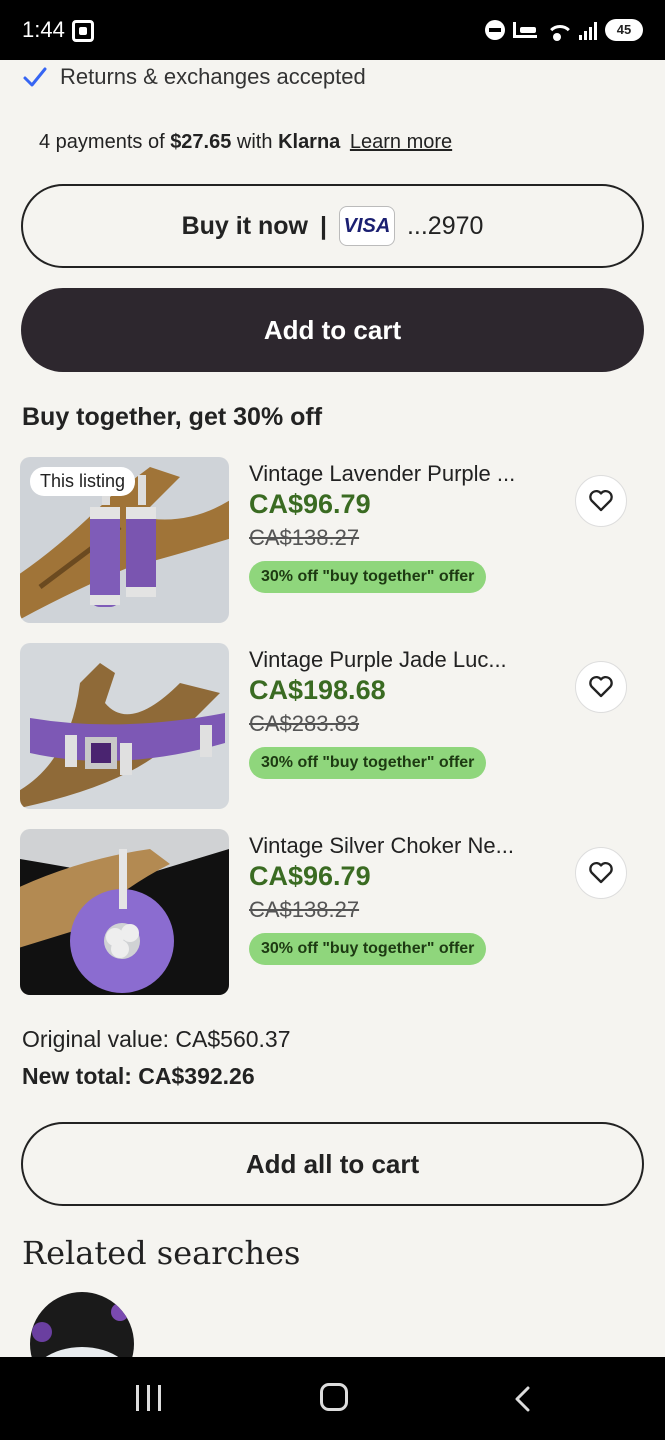 Image resolution: width=665 pixels, height=1440 pixels. Describe the element at coordinates (624, 30) in the screenshot. I see `battery-icon: 45` at that location.